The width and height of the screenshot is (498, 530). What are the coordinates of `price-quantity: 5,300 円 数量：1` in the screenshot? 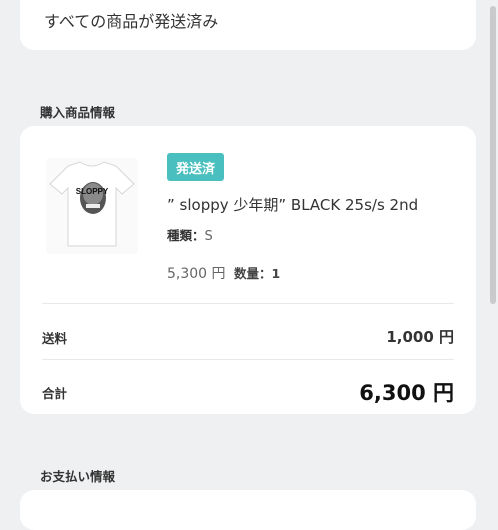 It's located at (223, 273).